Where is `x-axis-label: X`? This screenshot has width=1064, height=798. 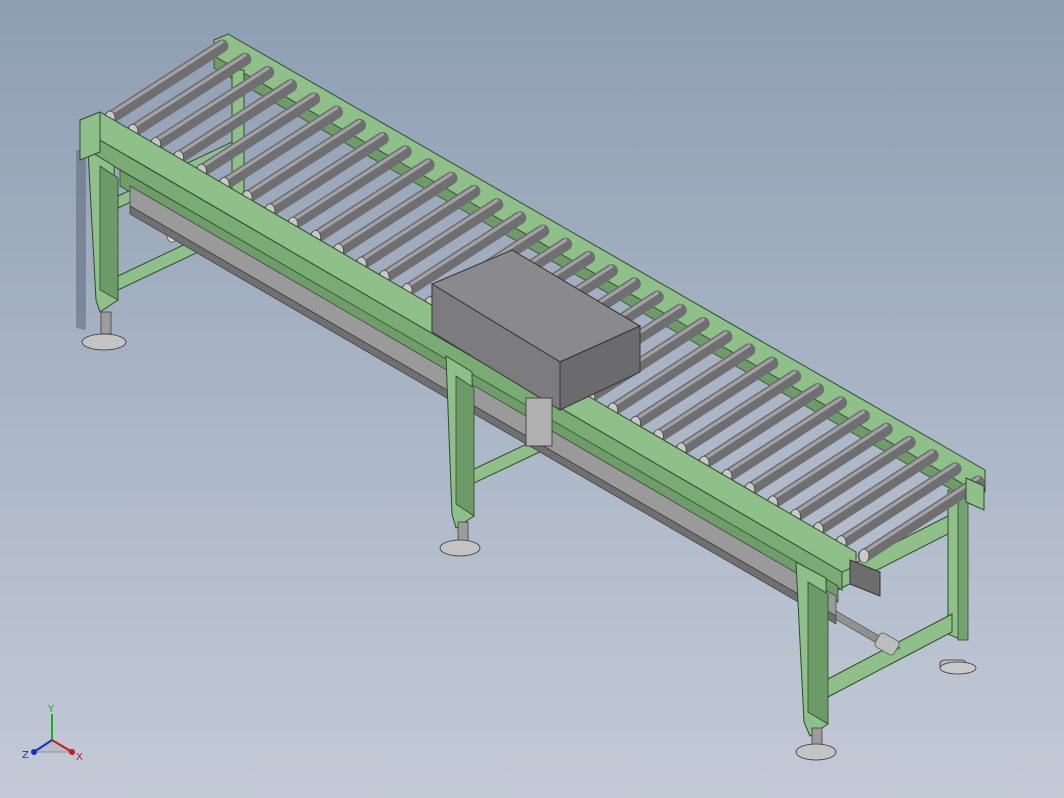 x-axis-label: X is located at coordinates (79, 757).